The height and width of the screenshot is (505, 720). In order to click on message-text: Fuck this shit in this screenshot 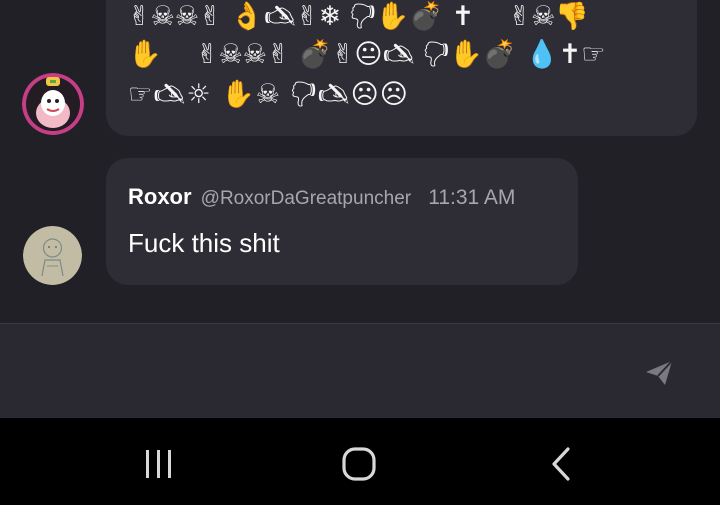, I will do `click(204, 243)`.